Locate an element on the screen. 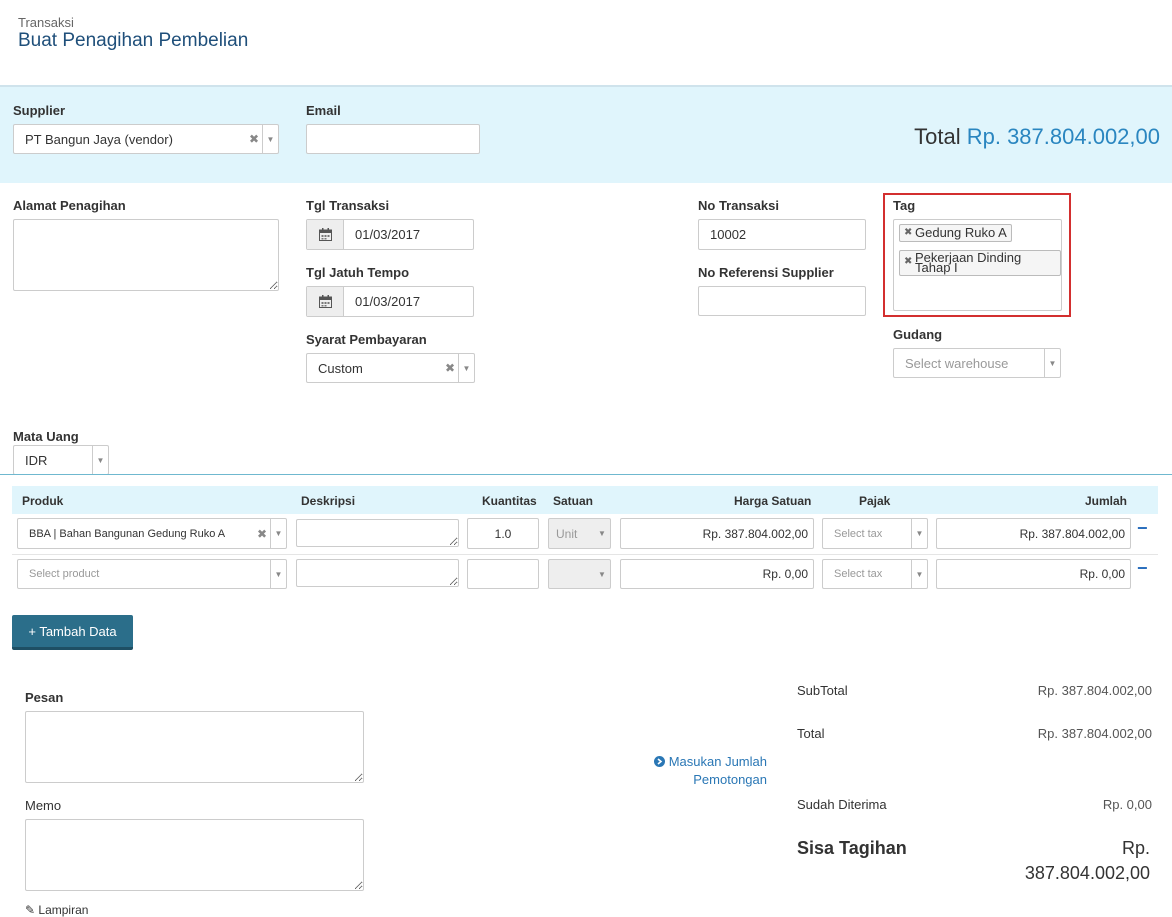 The width and height of the screenshot is (1172, 917). tag-label: Tag is located at coordinates (904, 205).